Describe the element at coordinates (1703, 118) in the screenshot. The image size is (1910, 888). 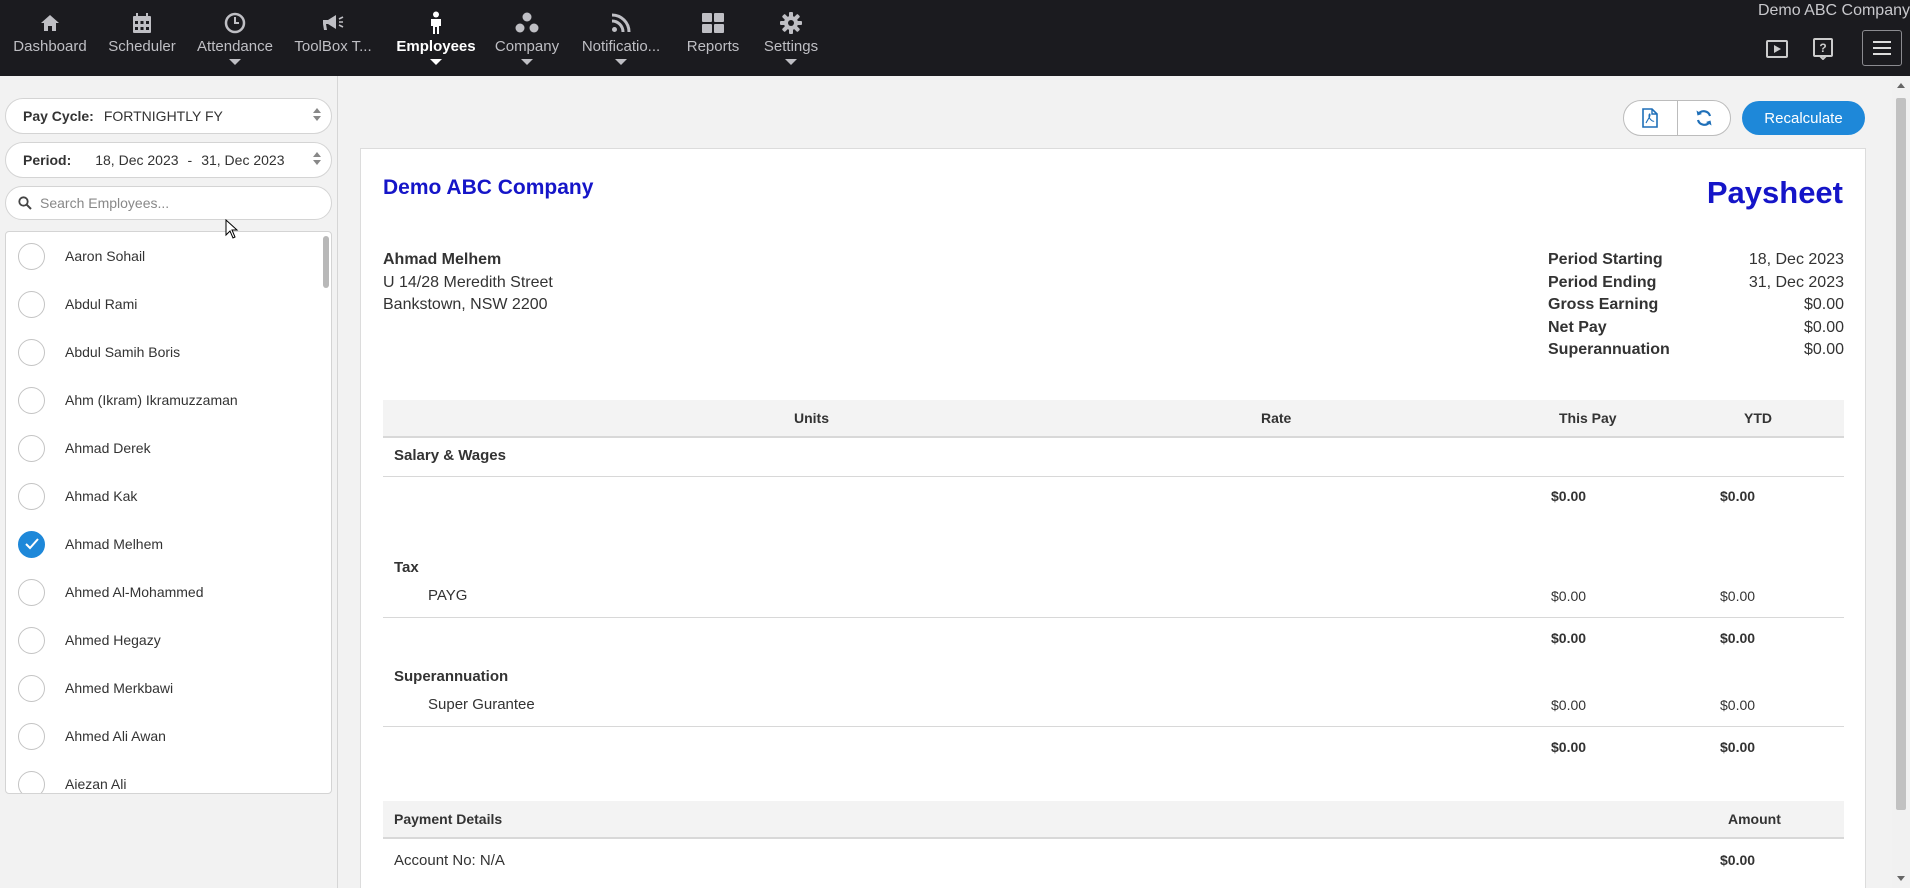
I see `refresh-button` at that location.